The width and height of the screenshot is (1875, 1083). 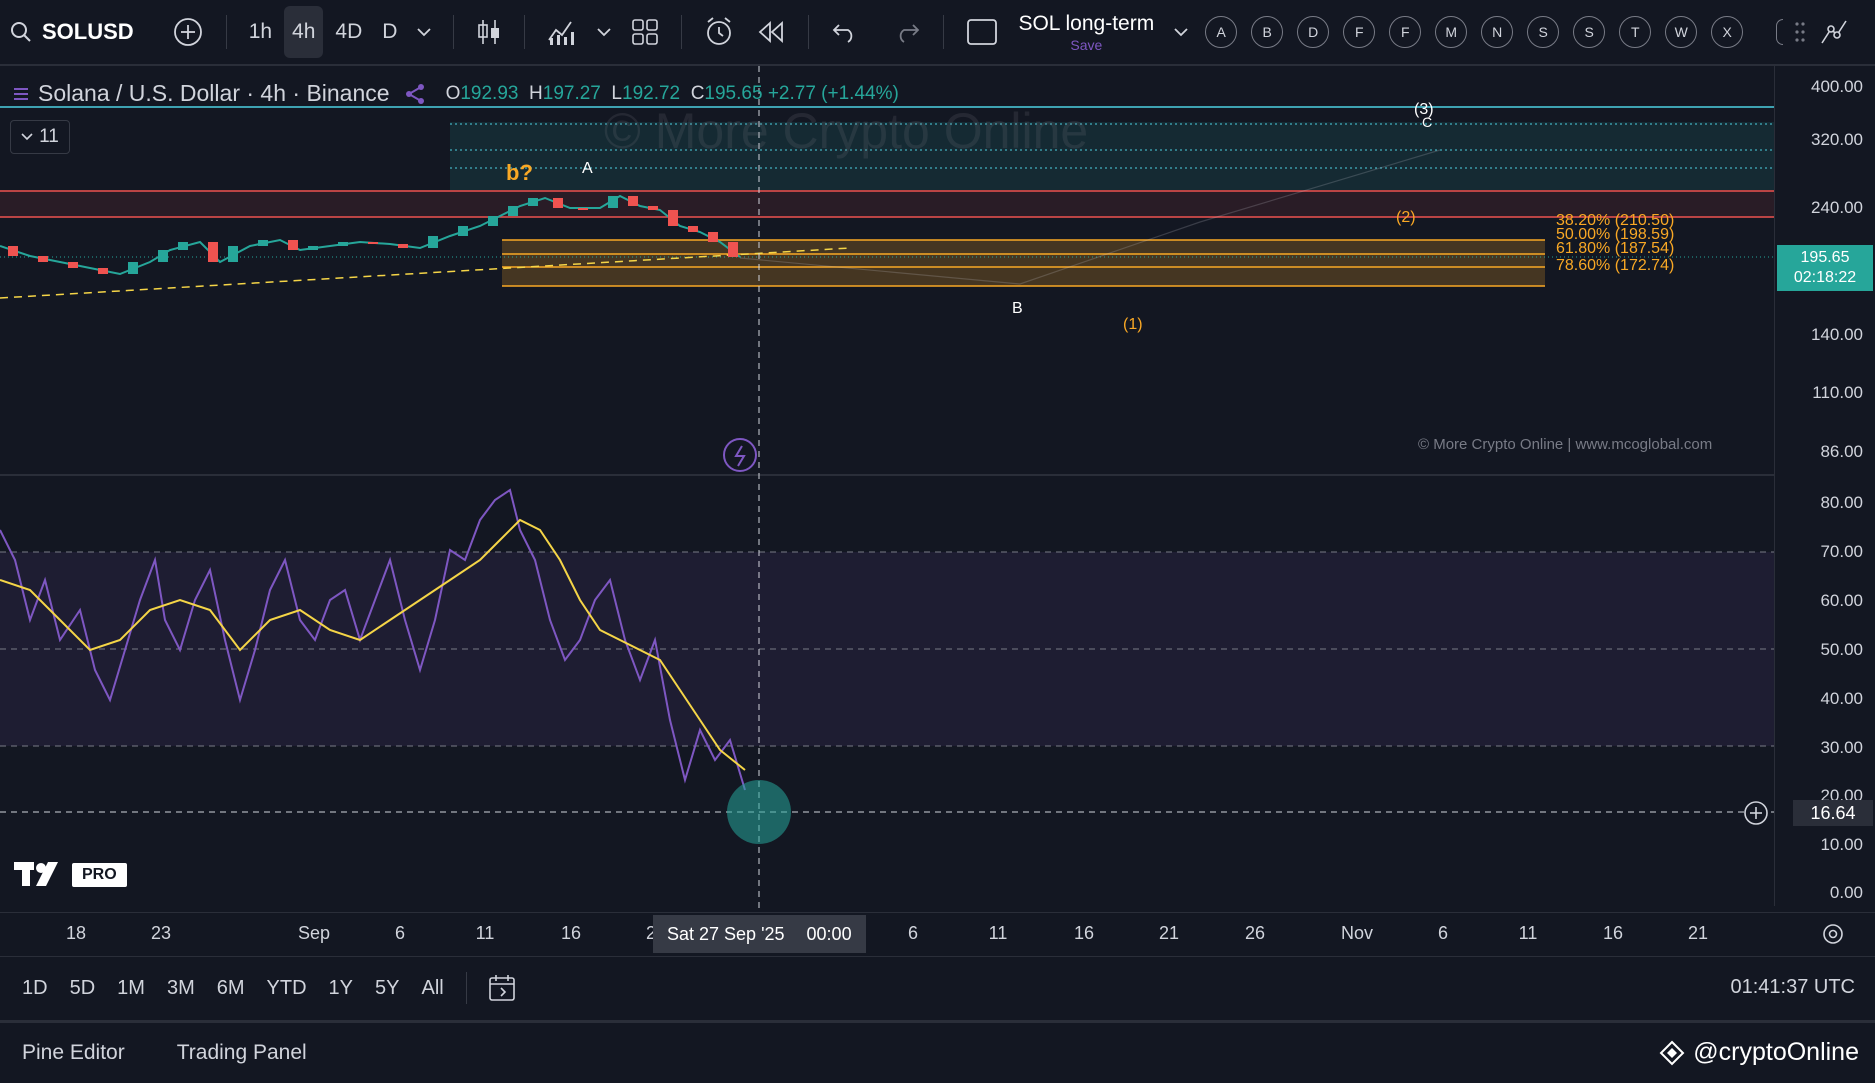 I want to click on range-ytd: YTD, so click(x=287, y=988).